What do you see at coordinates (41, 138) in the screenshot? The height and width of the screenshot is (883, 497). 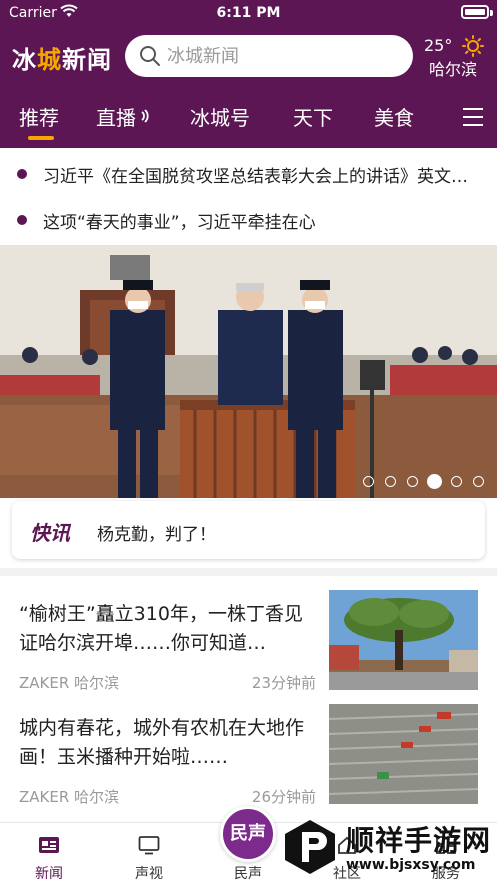 I see `active-tab-indicator` at bounding box center [41, 138].